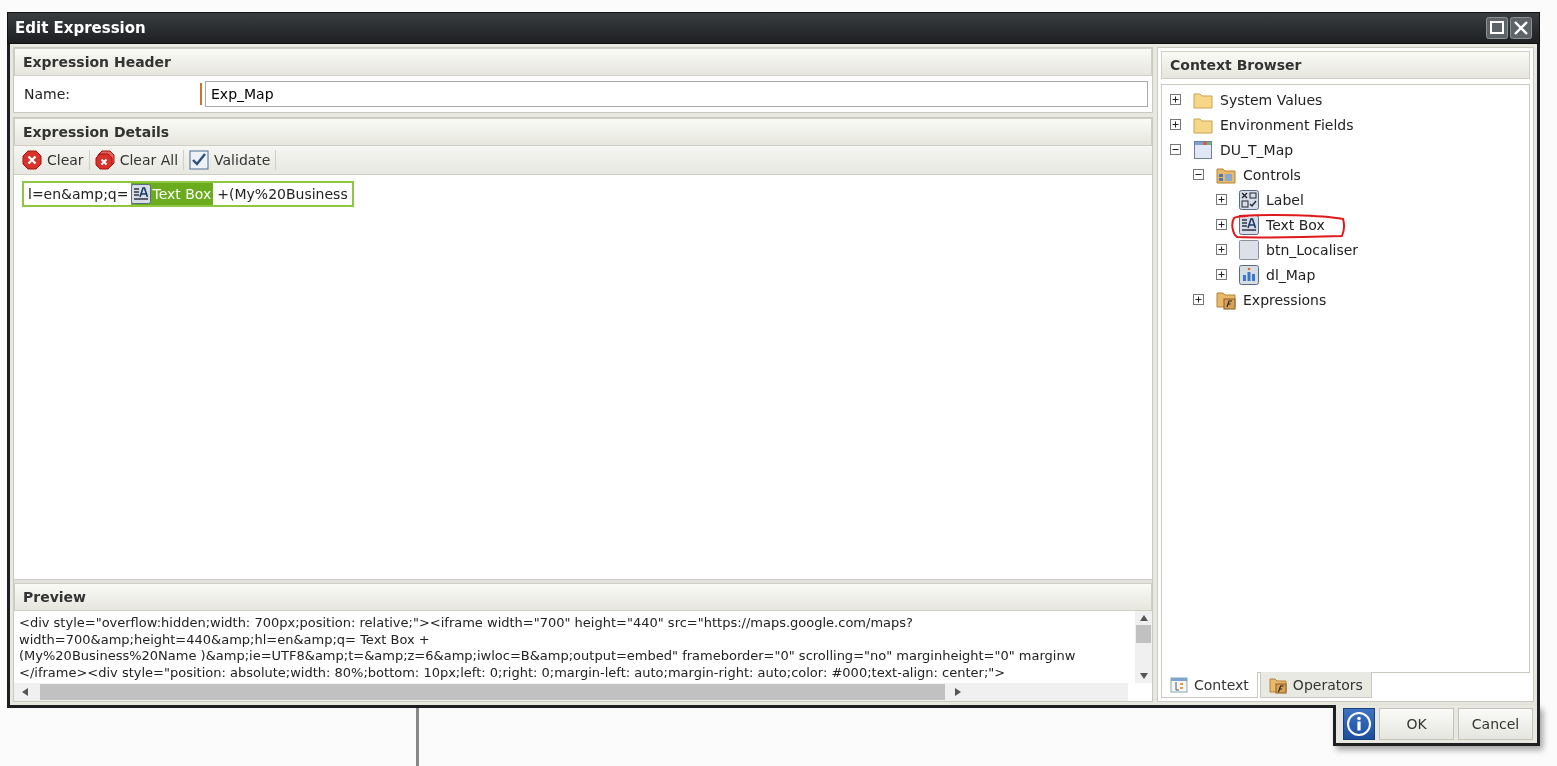 This screenshot has width=1557, height=766. I want to click on name-field: Exp_Map, so click(676, 94).